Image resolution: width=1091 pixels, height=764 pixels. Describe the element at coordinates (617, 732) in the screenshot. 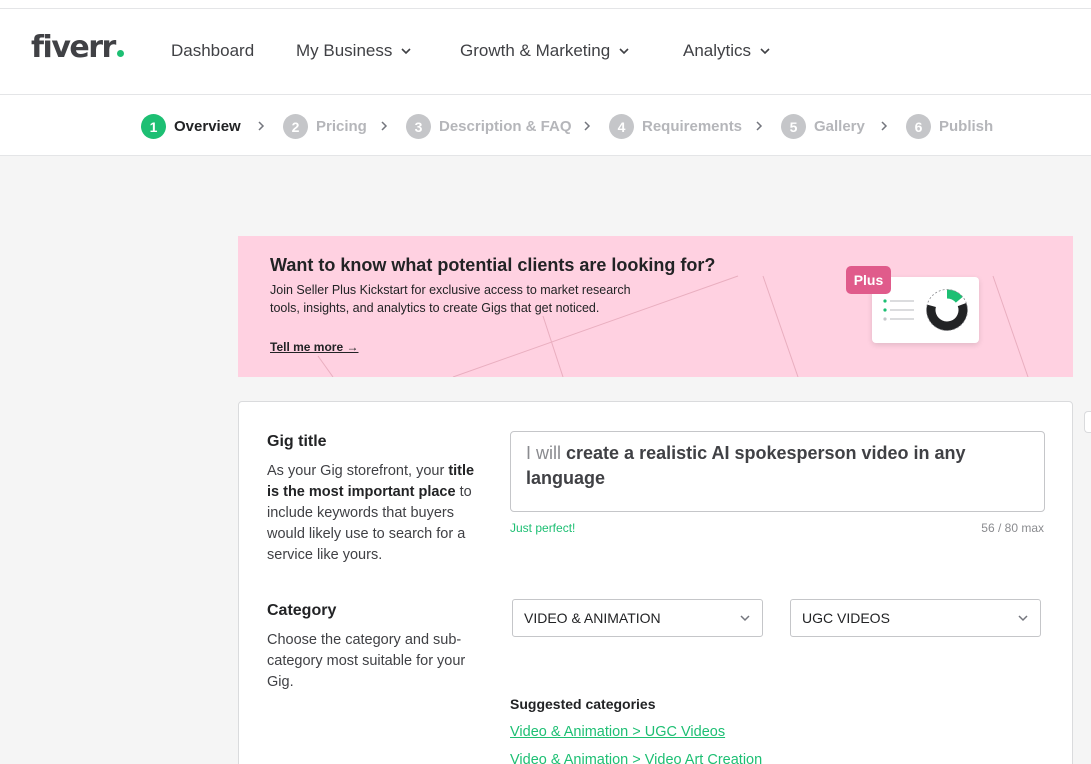

I see `suggested-category-link: Video & Animation > UGC Videos` at that location.